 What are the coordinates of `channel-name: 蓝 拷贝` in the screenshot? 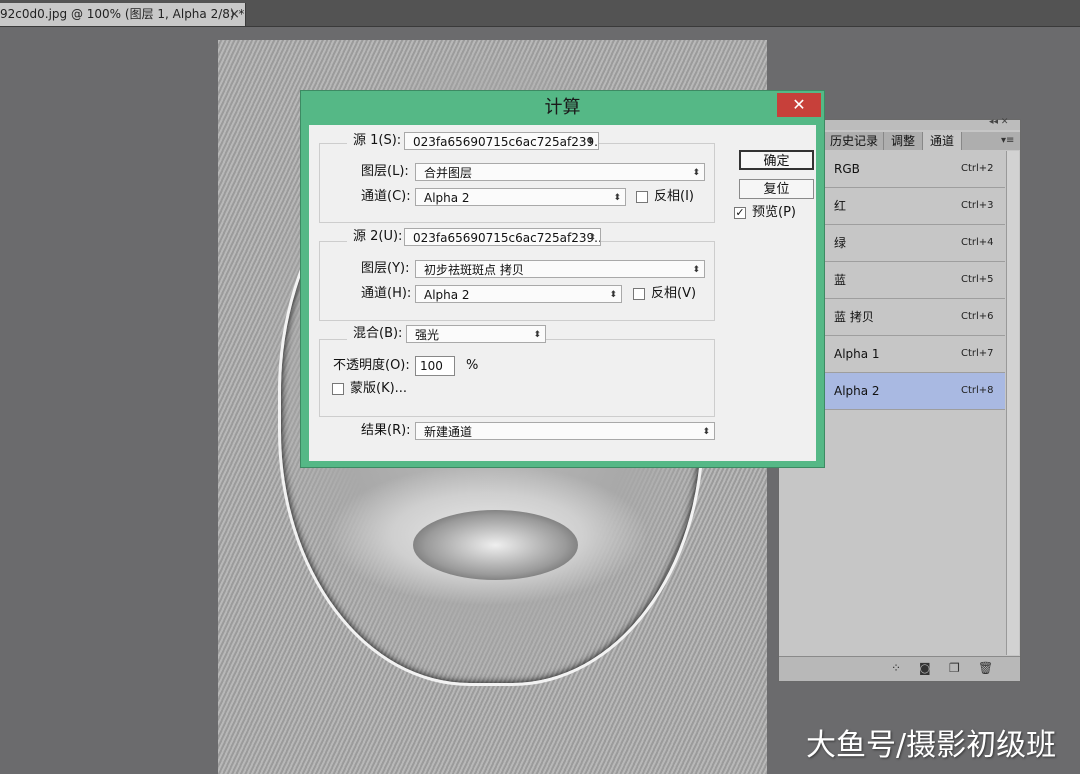 It's located at (854, 317).